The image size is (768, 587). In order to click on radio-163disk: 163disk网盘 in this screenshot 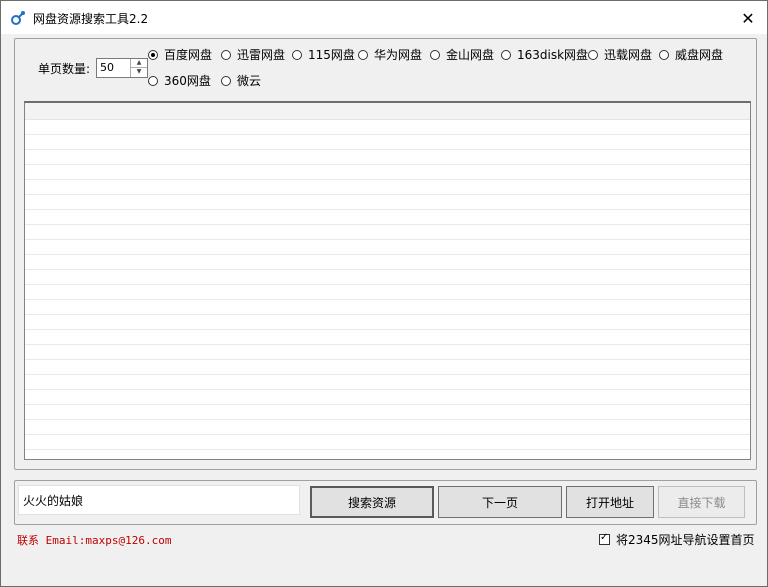, I will do `click(544, 54)`.